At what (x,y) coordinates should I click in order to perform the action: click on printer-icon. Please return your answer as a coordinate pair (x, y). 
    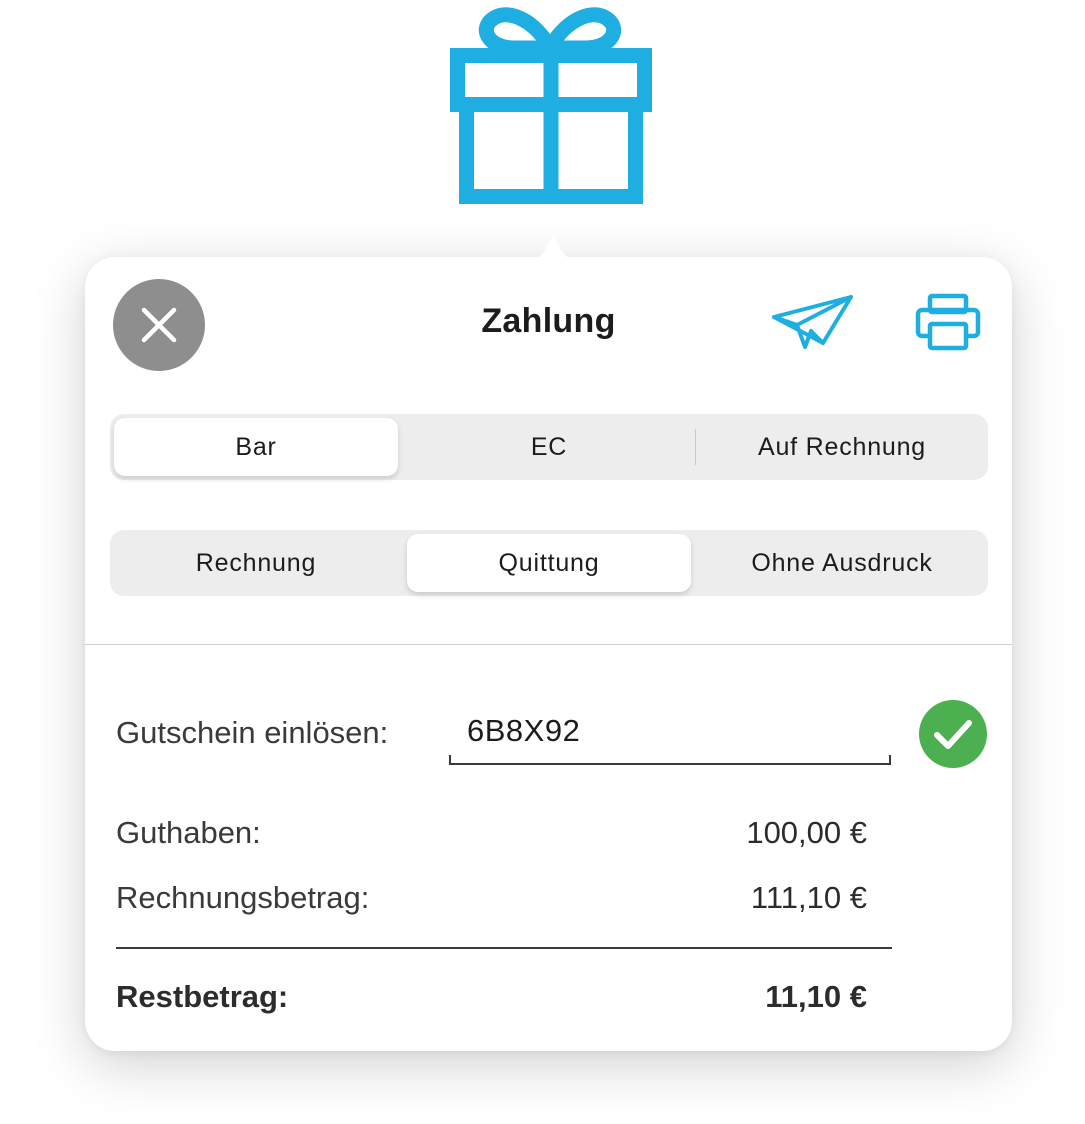
    Looking at the image, I should click on (948, 322).